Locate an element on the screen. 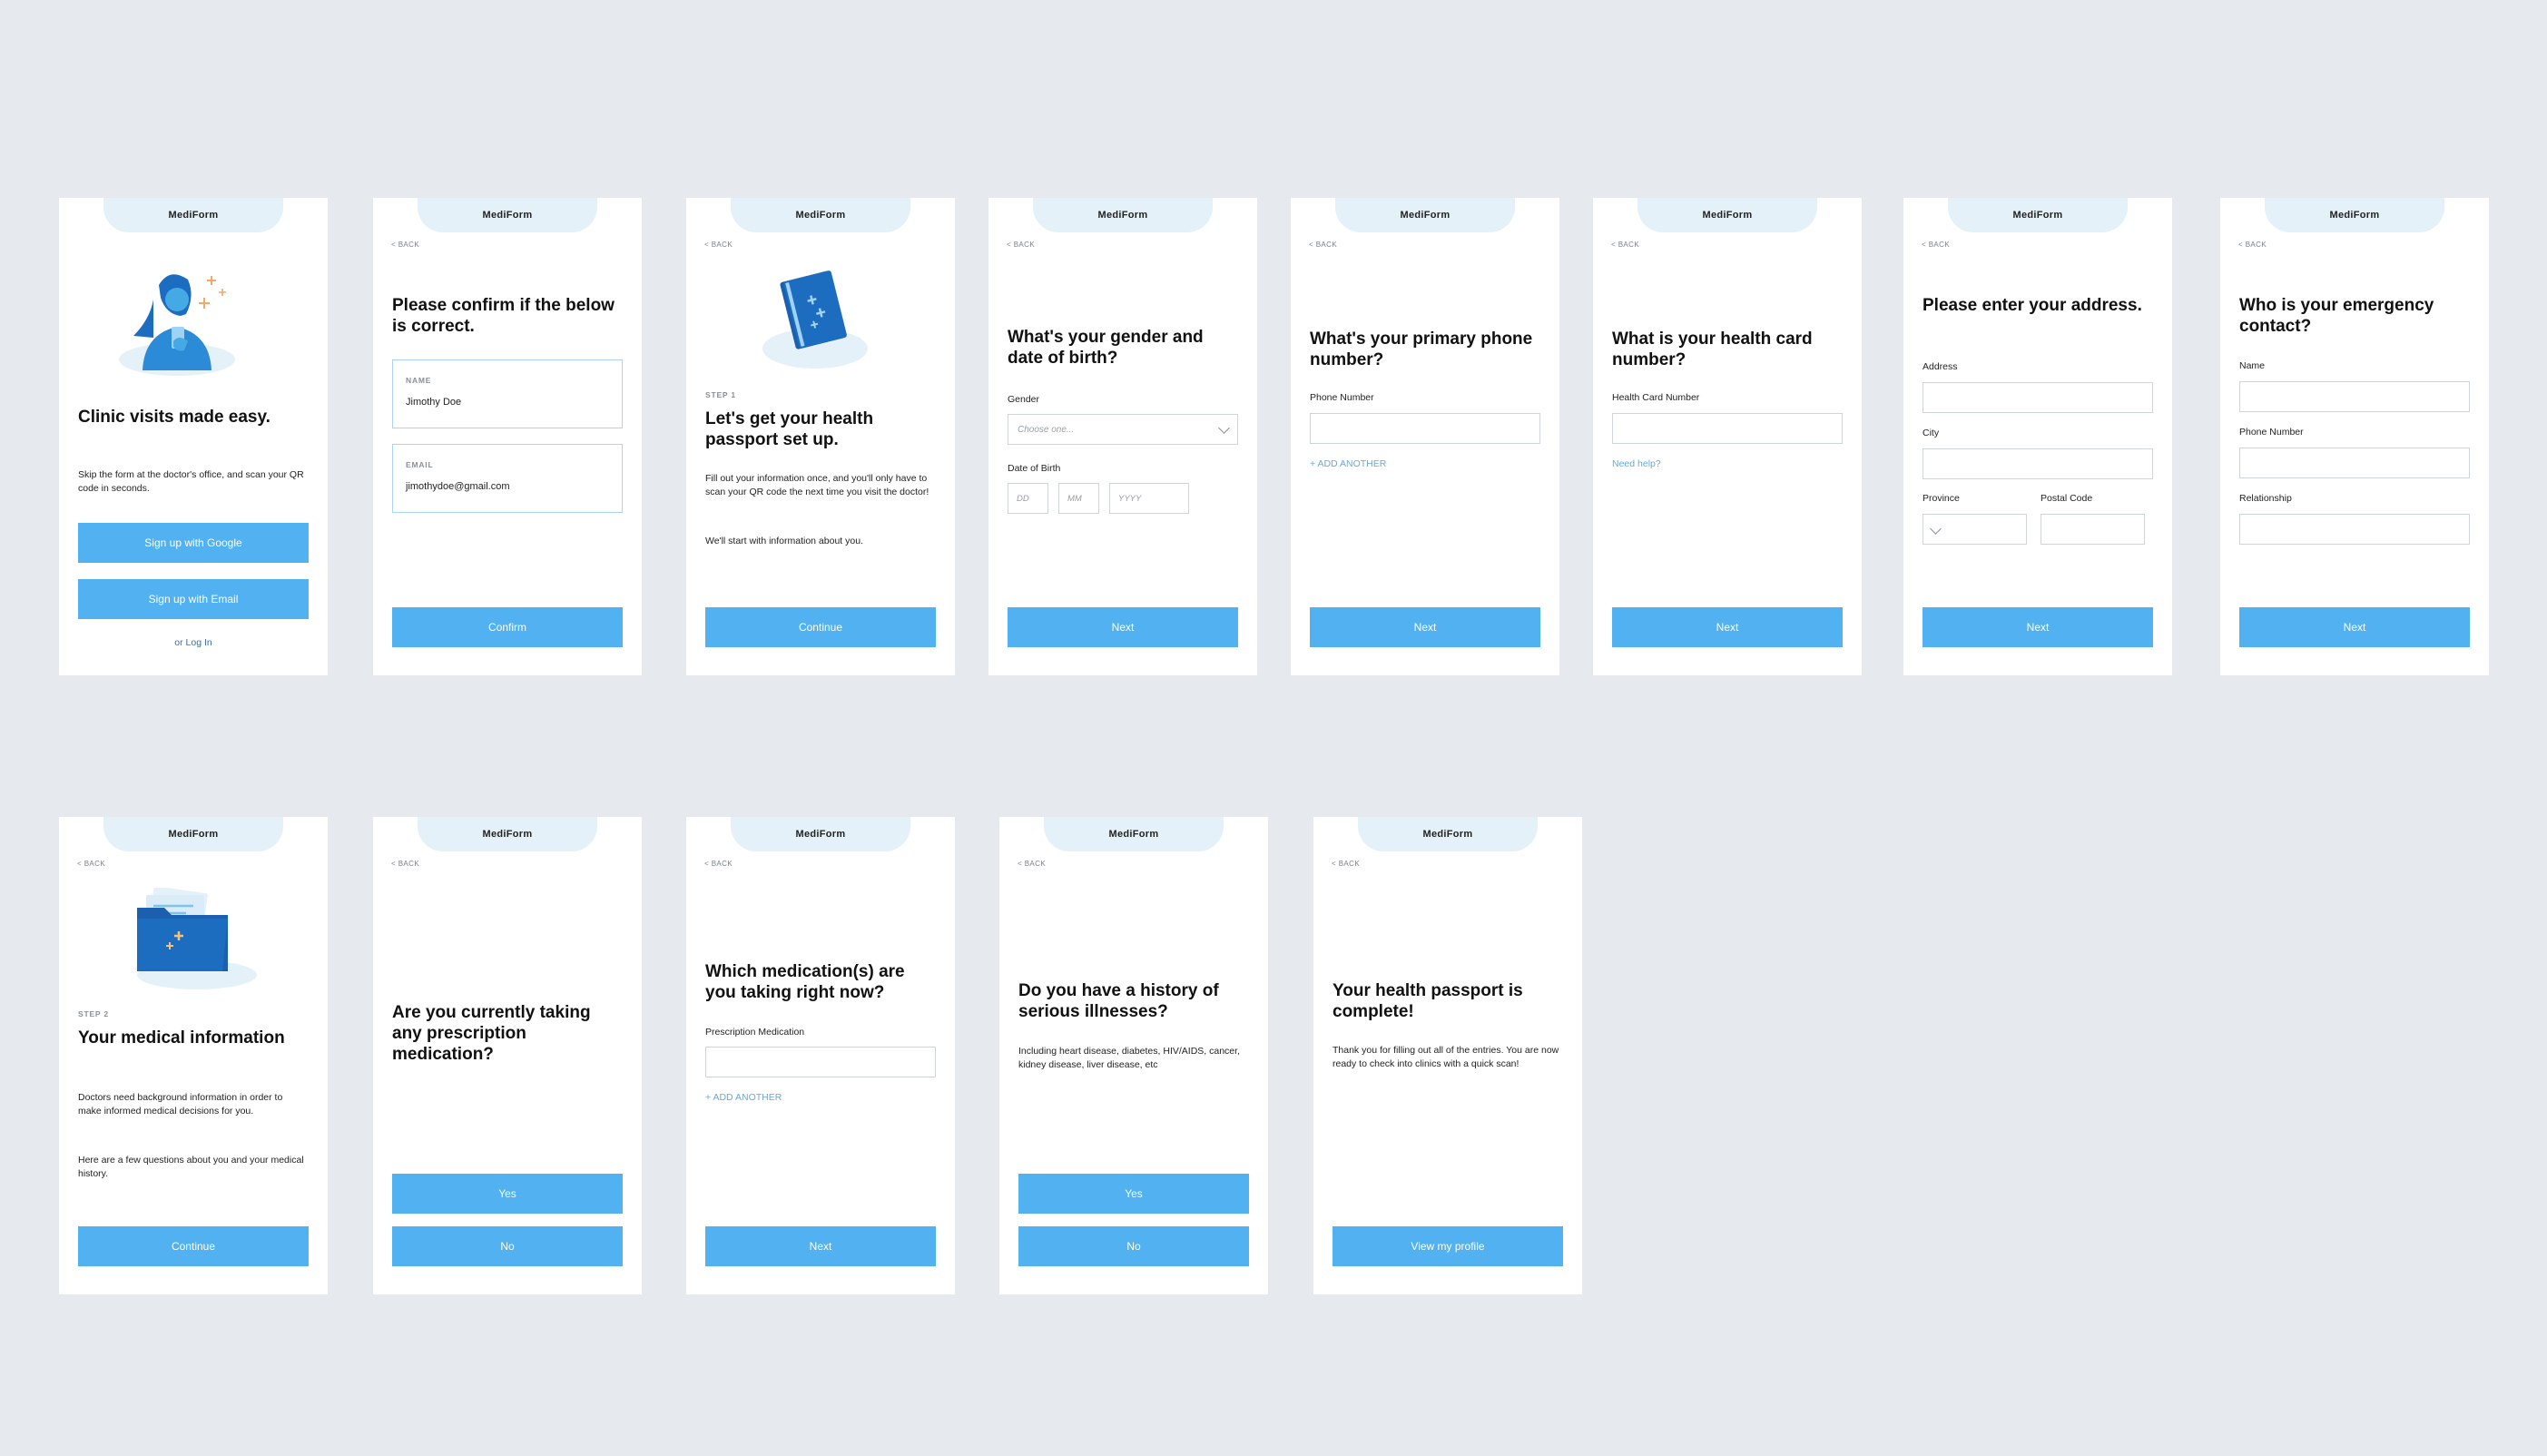 The width and height of the screenshot is (2547, 1456). welcome-heading: Clinic visits made easy. is located at coordinates (174, 418).